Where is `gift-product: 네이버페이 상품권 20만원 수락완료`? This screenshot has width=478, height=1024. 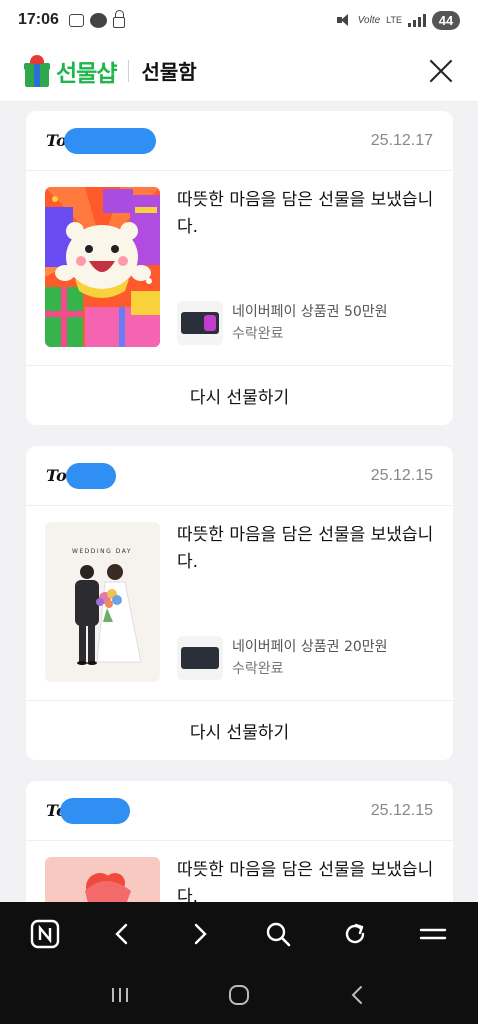
gift-product: 네이버페이 상품권 20만원 수락완료 is located at coordinates (282, 658).